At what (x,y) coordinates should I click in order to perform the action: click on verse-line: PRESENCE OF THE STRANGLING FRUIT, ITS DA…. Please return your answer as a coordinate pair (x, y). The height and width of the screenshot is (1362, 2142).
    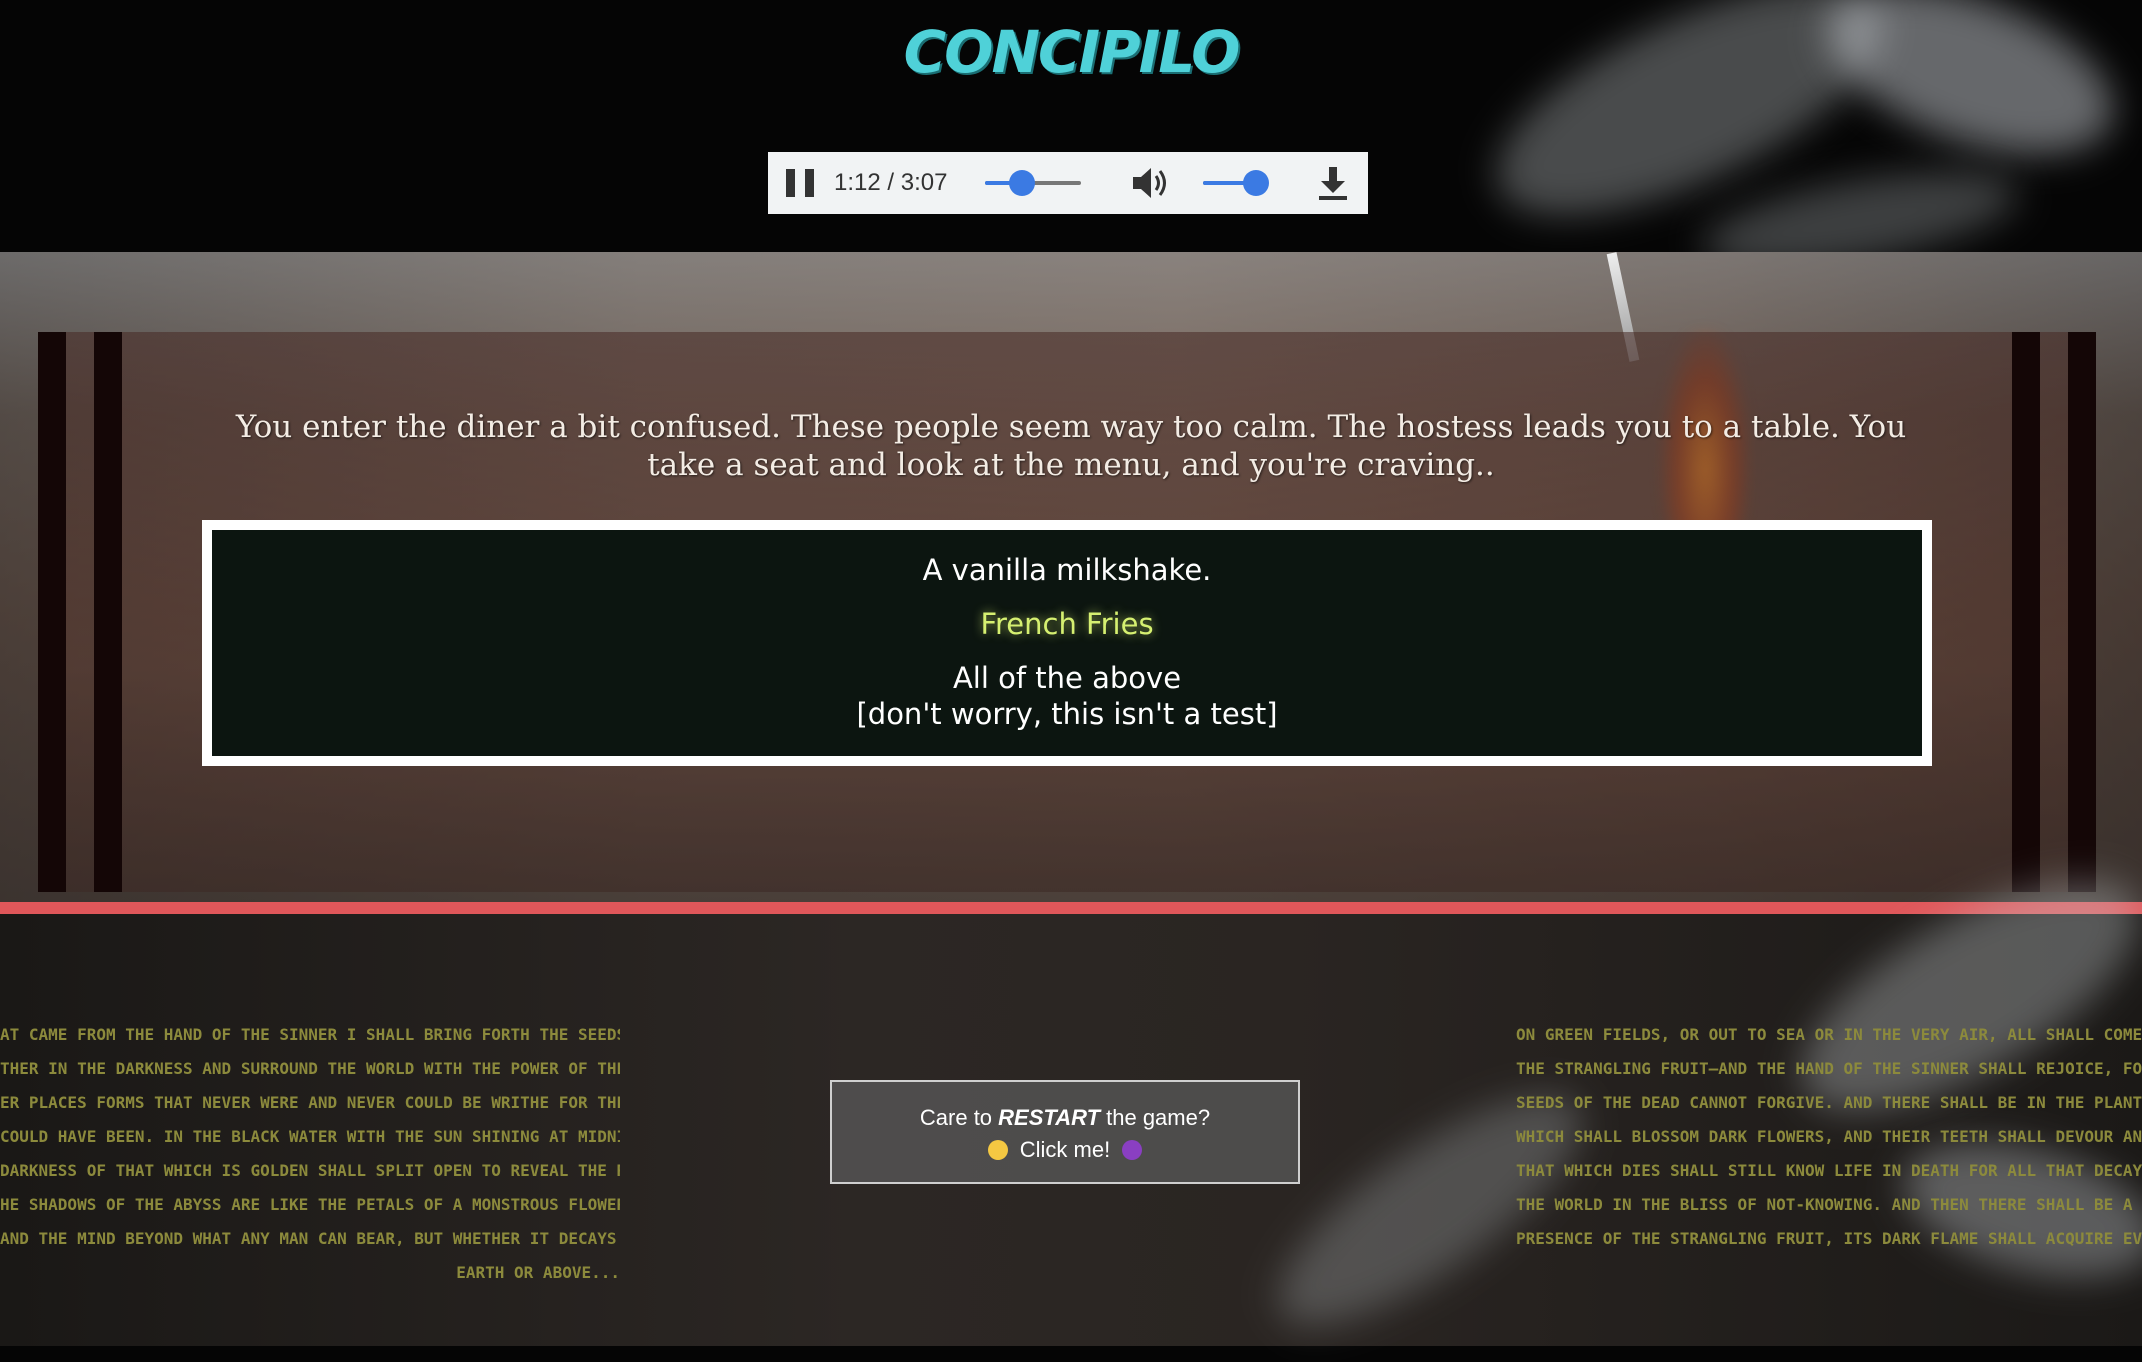
    Looking at the image, I should click on (1829, 1238).